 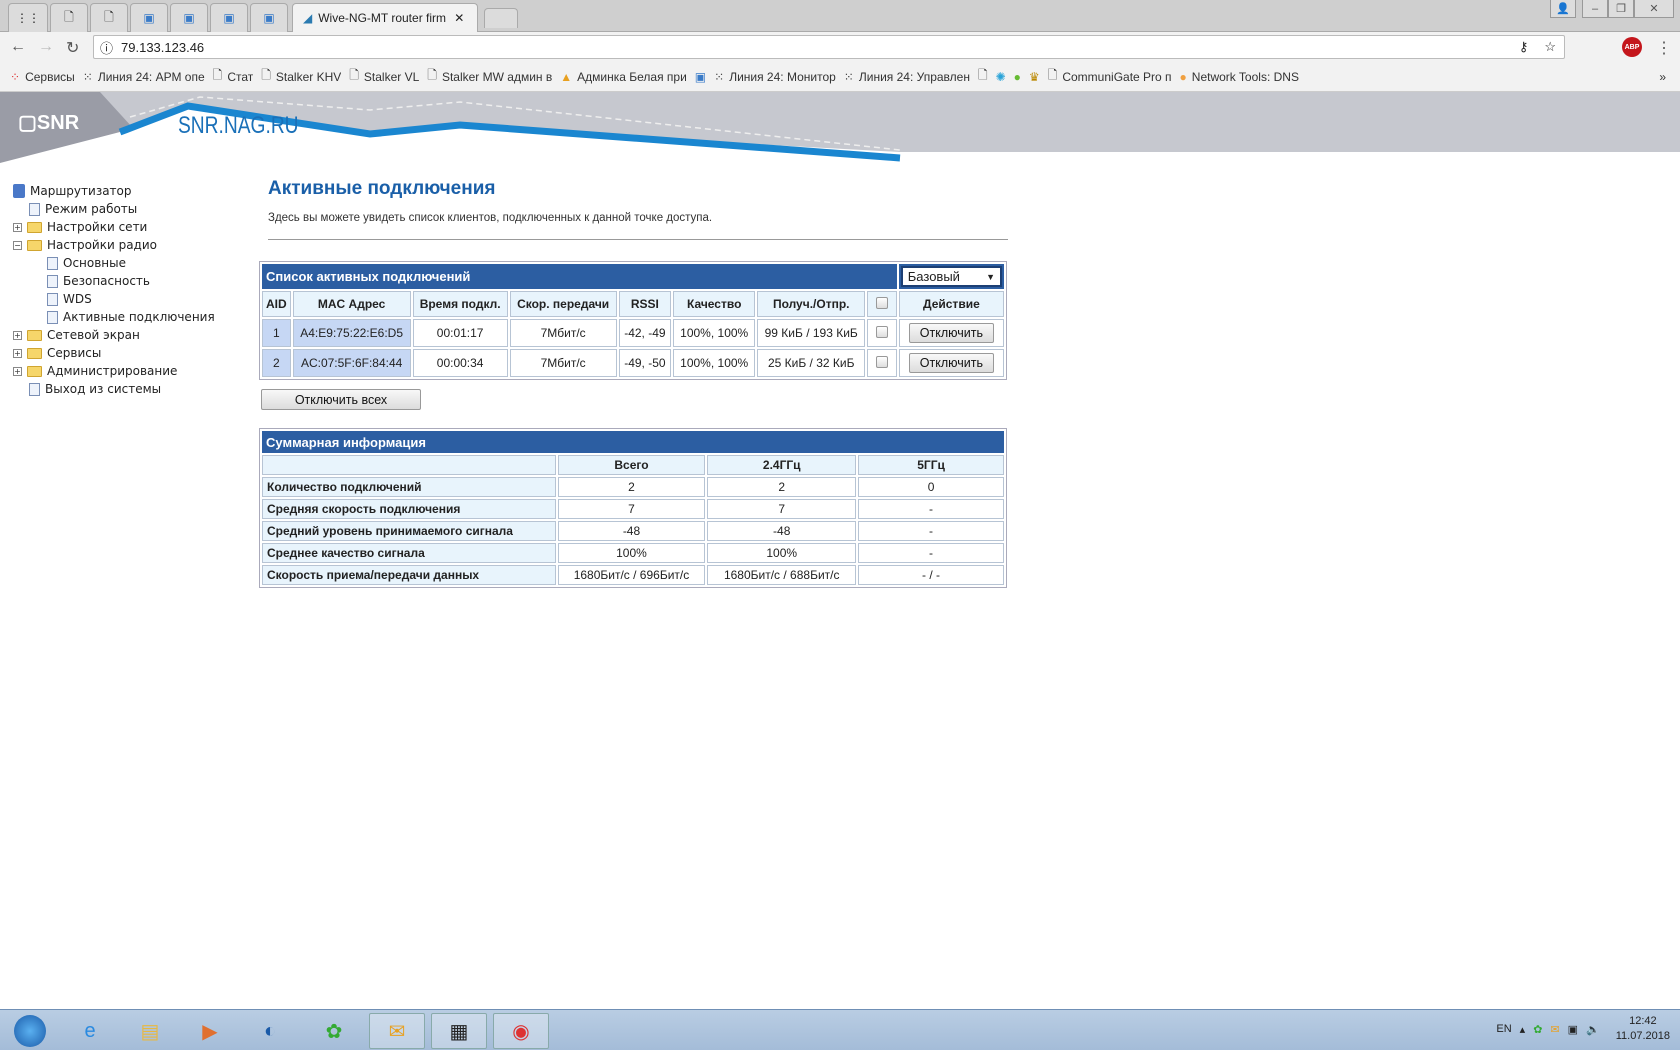 I want to click on bookmark: ♛, so click(x=1034, y=77).